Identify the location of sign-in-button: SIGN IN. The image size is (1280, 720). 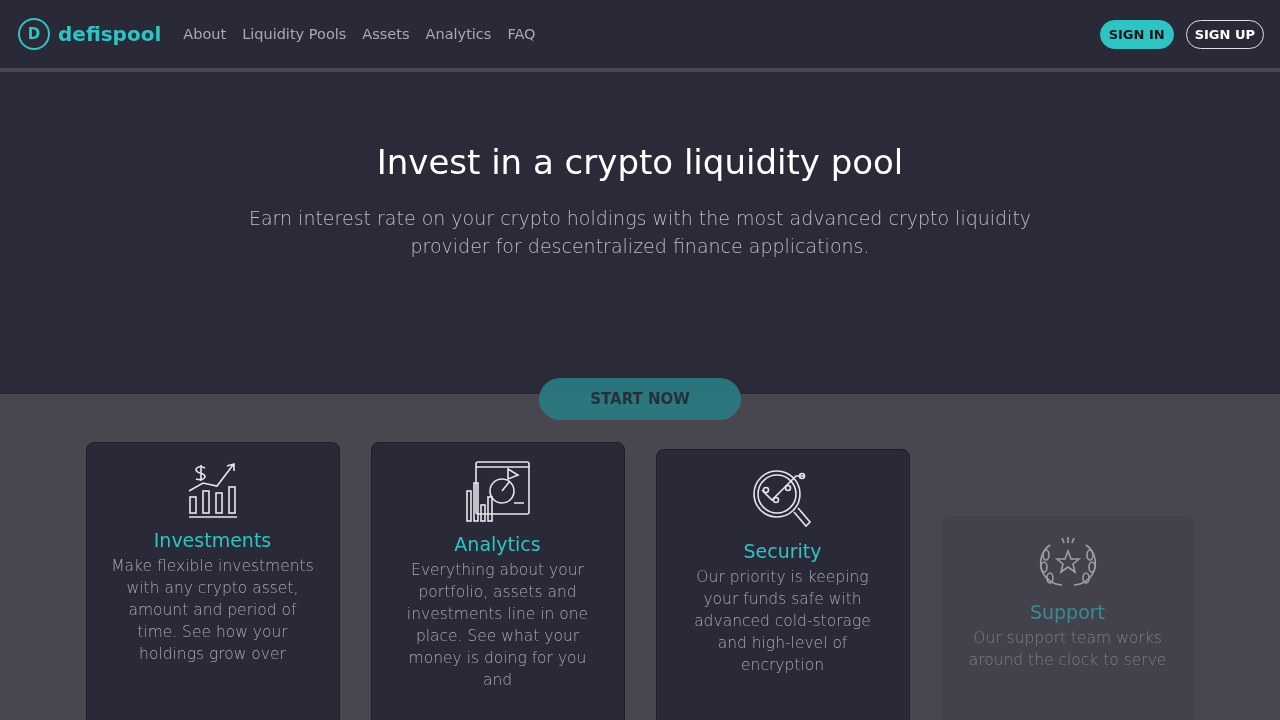
(1136, 34).